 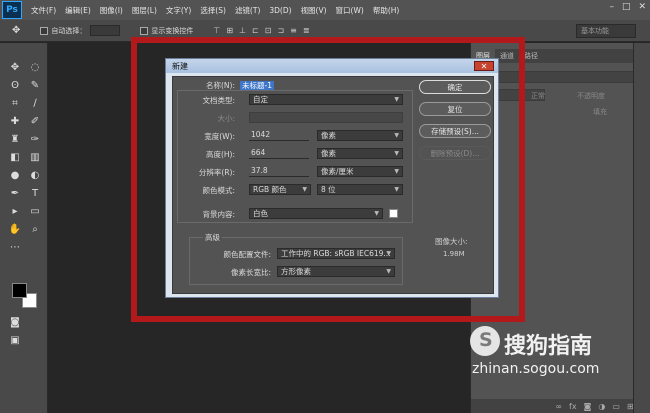 I want to click on menu-3d: 3D(D), so click(x=280, y=10).